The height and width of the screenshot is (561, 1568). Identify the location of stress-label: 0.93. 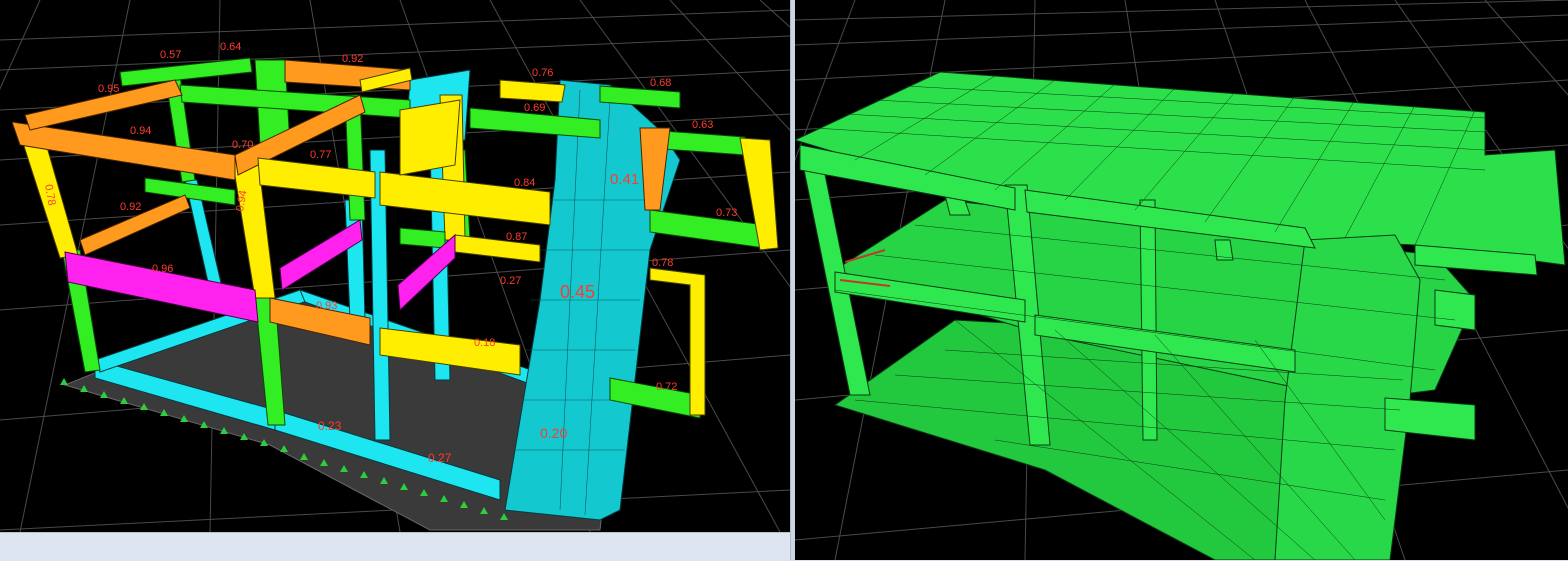
(326, 306).